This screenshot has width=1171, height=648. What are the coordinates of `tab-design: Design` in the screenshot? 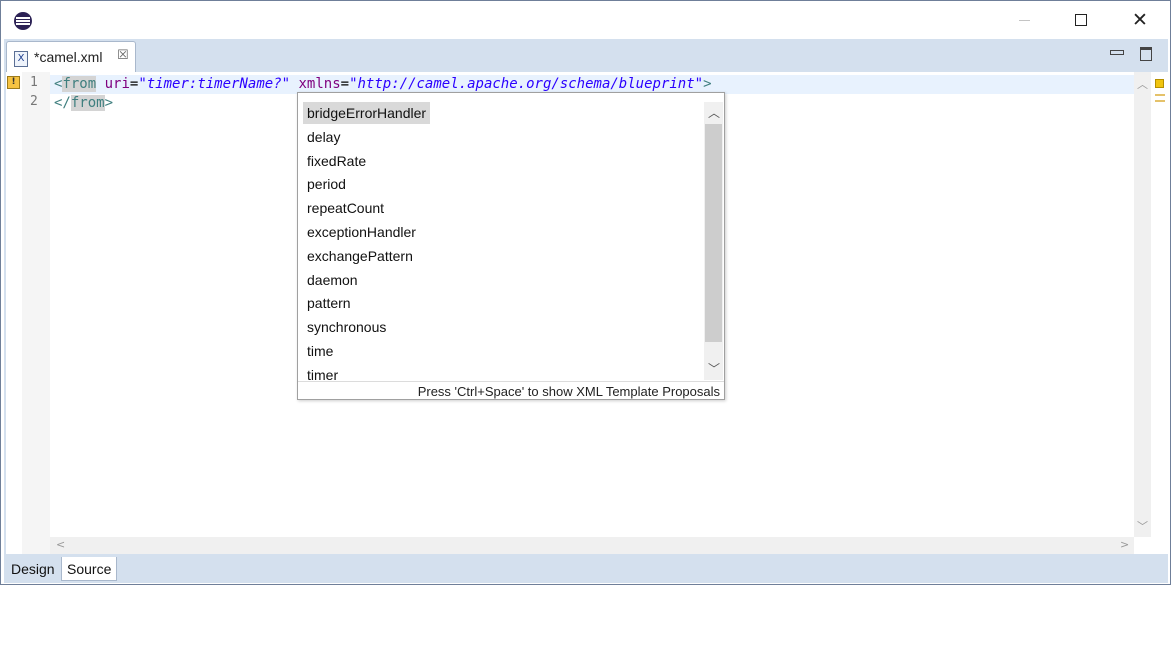 It's located at (33, 569).